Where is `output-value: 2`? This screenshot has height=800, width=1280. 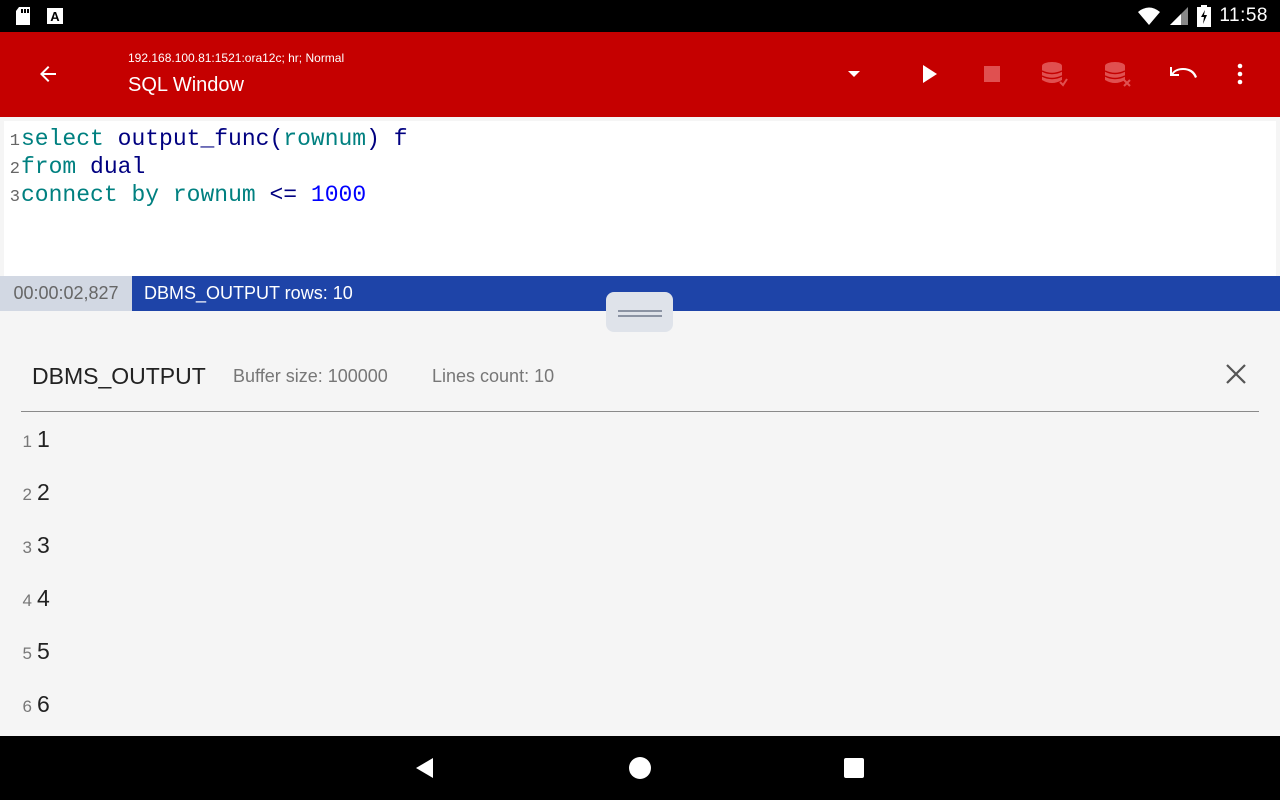
output-value: 2 is located at coordinates (43, 492).